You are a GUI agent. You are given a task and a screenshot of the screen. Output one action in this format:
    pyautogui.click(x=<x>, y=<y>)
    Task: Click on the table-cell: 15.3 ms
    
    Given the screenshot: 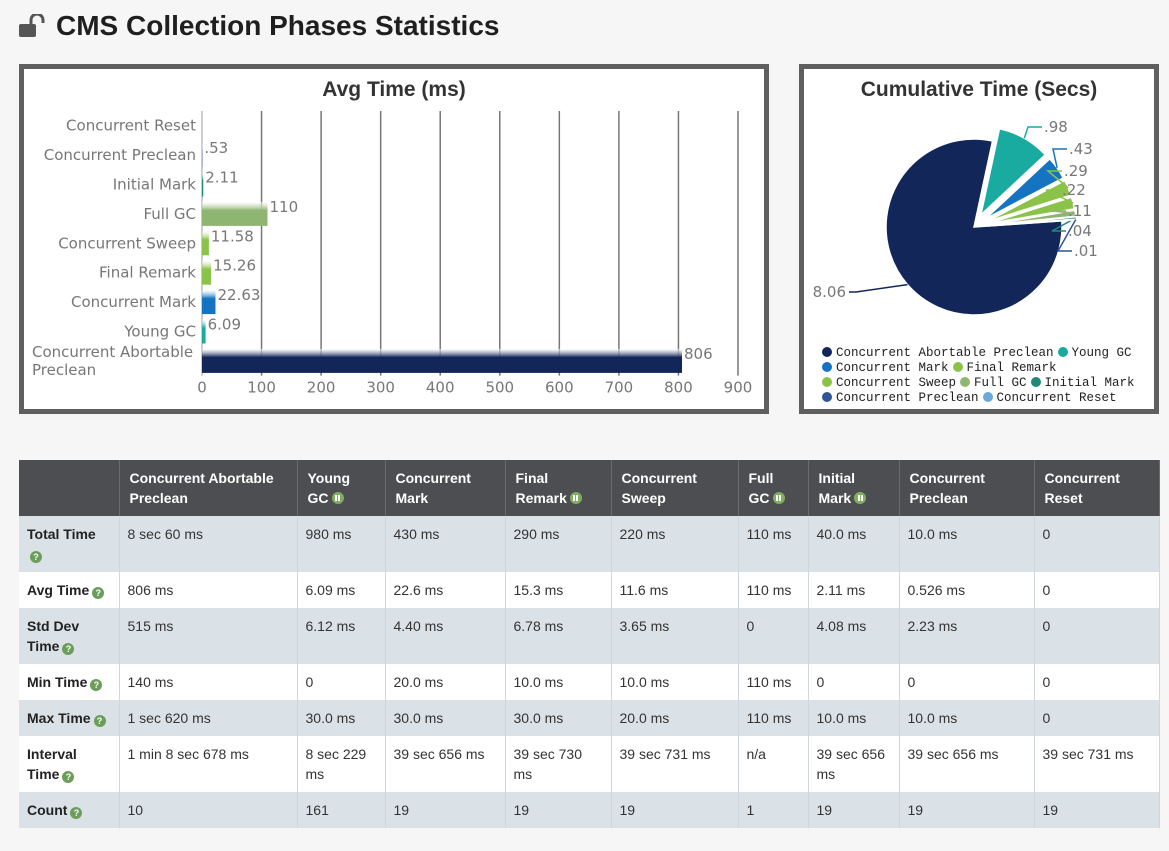 What is the action you would take?
    pyautogui.click(x=558, y=590)
    